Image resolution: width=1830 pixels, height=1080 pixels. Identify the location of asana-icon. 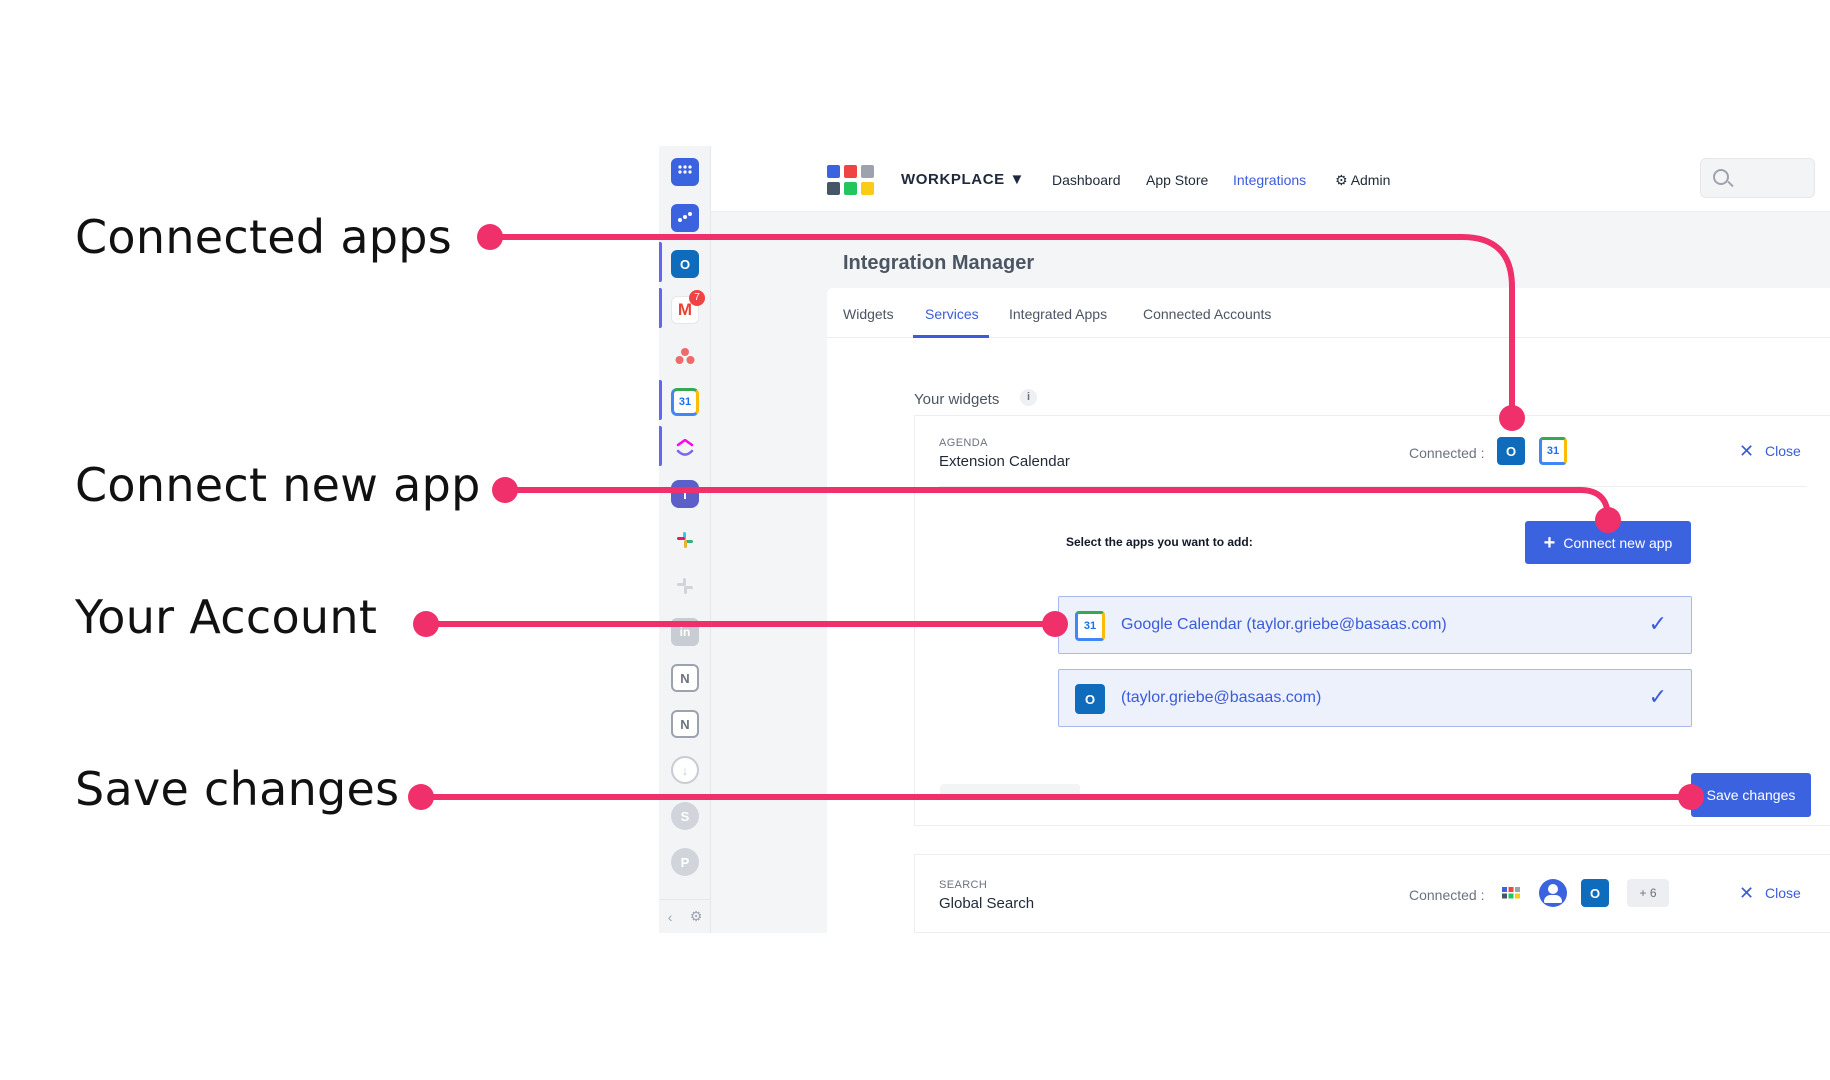
(685, 356).